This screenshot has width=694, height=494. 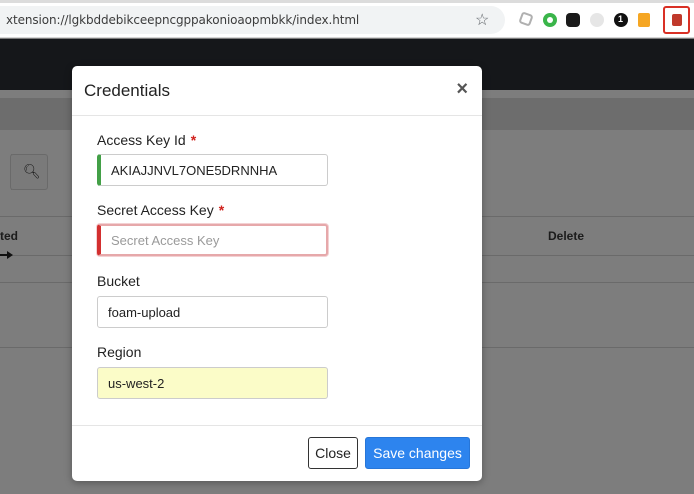 What do you see at coordinates (141, 140) in the screenshot?
I see `access-key-label-text: Access Key Id` at bounding box center [141, 140].